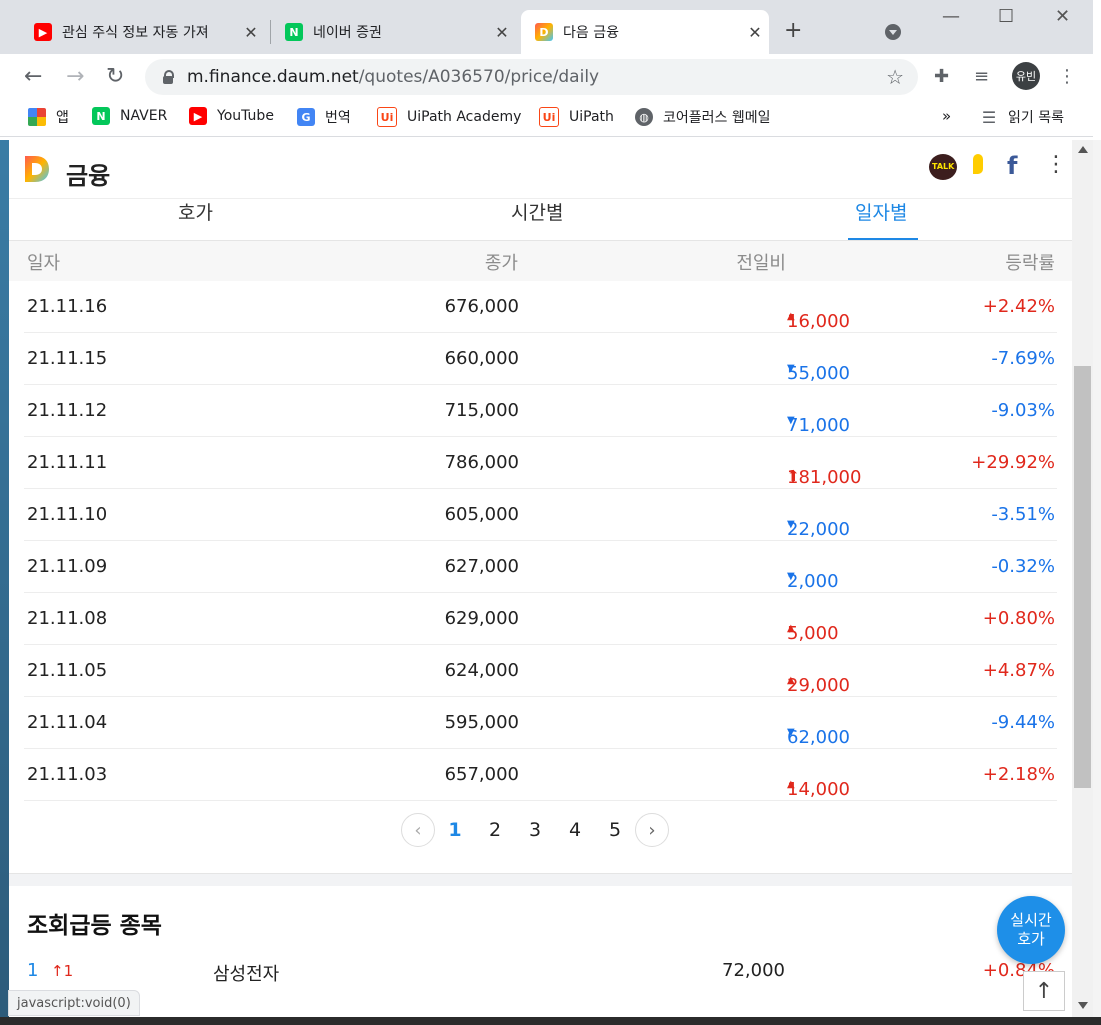 The height and width of the screenshot is (1025, 1101). What do you see at coordinates (1056, 164) in the screenshot?
I see `more-menu-icon: ⋮` at bounding box center [1056, 164].